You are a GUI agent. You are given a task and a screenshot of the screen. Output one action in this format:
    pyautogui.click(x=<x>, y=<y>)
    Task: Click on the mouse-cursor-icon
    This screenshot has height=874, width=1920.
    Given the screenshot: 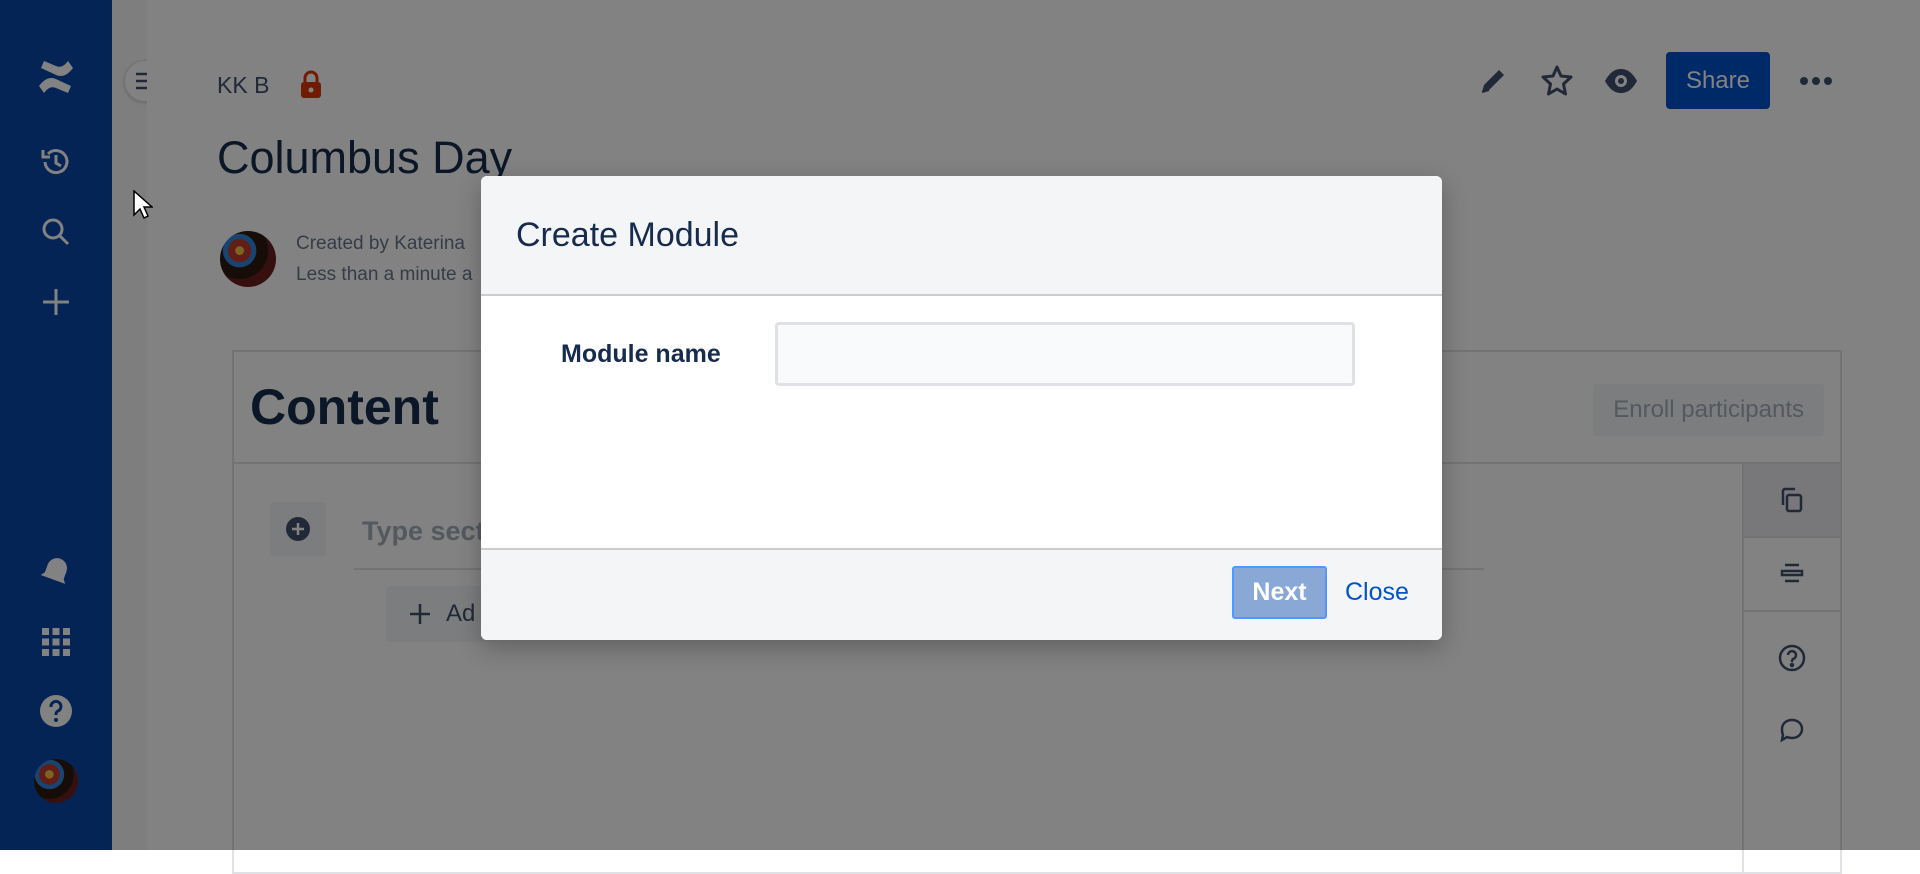 What is the action you would take?
    pyautogui.click(x=143, y=207)
    